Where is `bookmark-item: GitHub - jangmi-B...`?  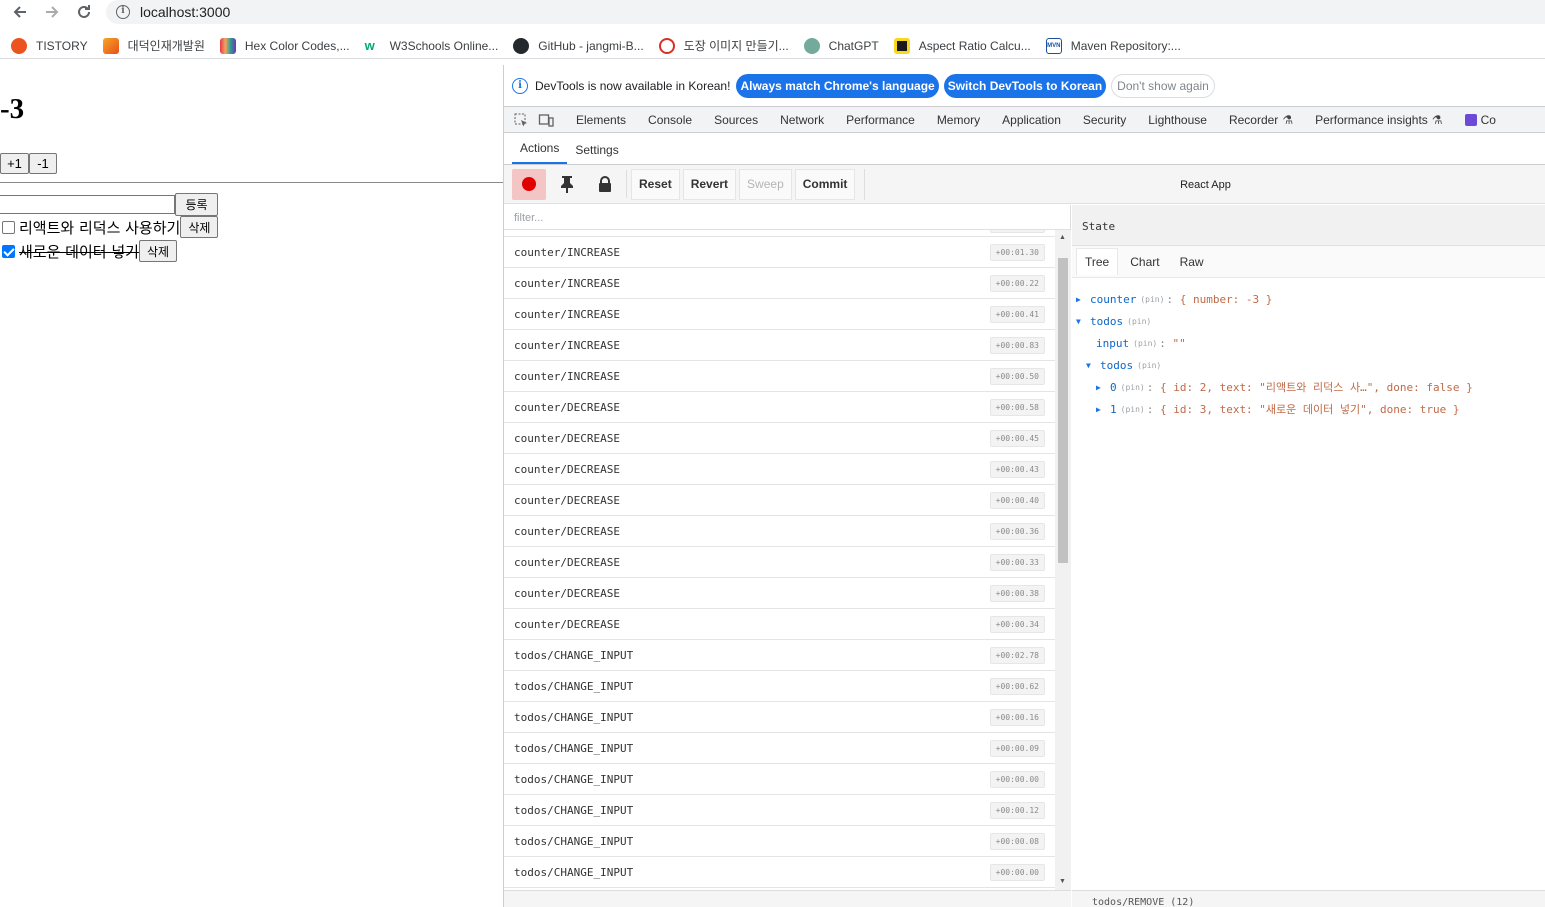 bookmark-item: GitHub - jangmi-B... is located at coordinates (578, 45).